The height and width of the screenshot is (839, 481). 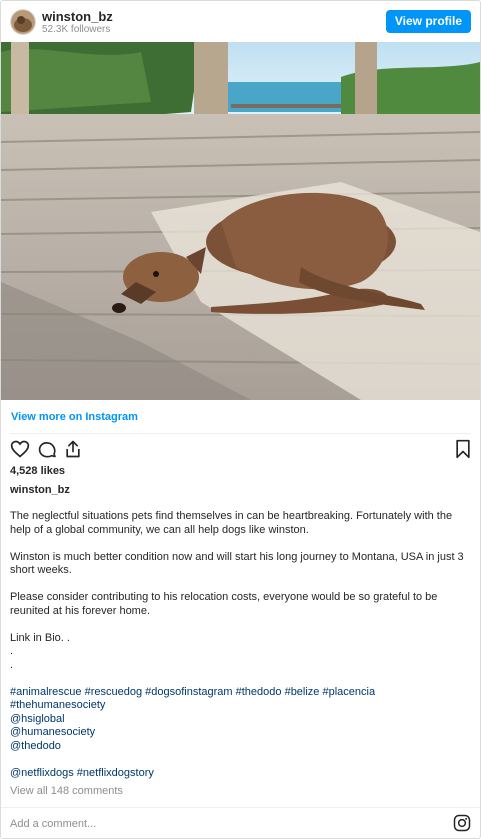 What do you see at coordinates (40, 490) in the screenshot?
I see `caption-username: winston_bz` at bounding box center [40, 490].